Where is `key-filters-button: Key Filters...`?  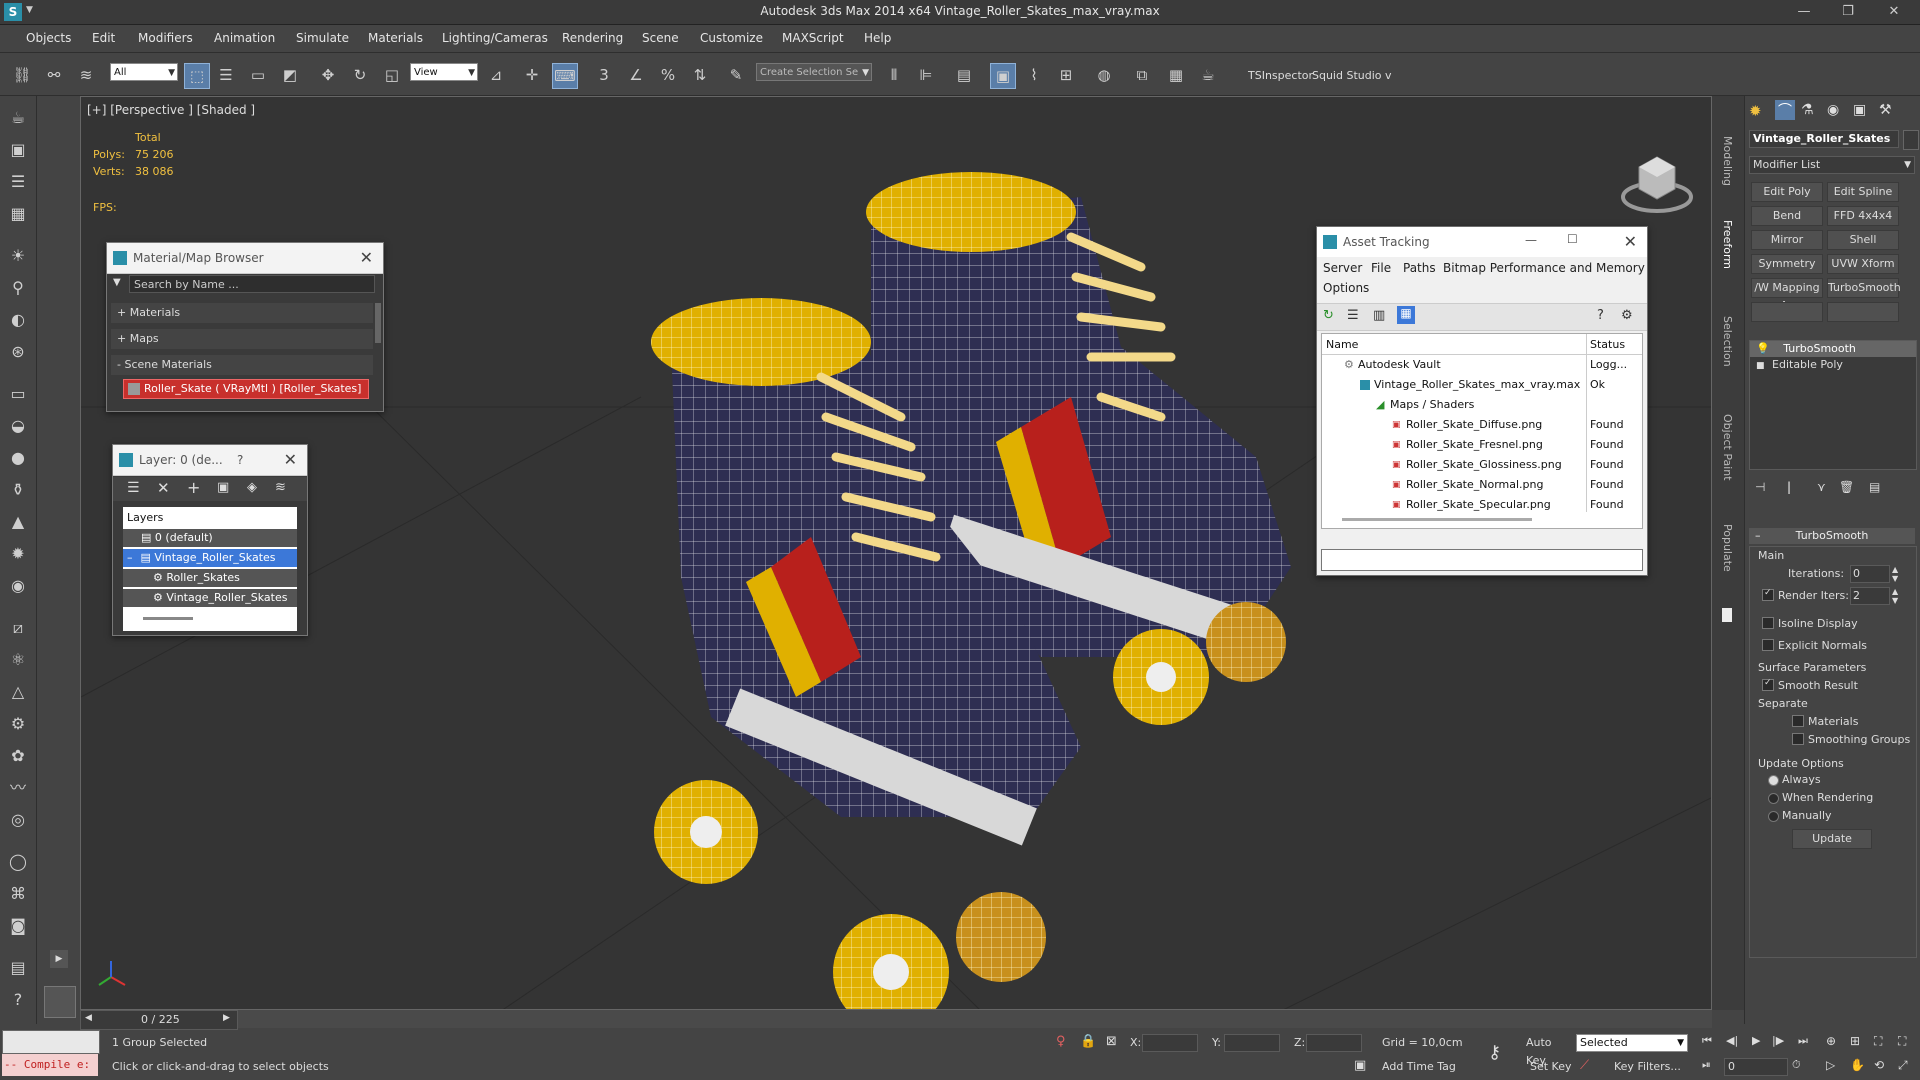
key-filters-button: Key Filters... is located at coordinates (1649, 1067).